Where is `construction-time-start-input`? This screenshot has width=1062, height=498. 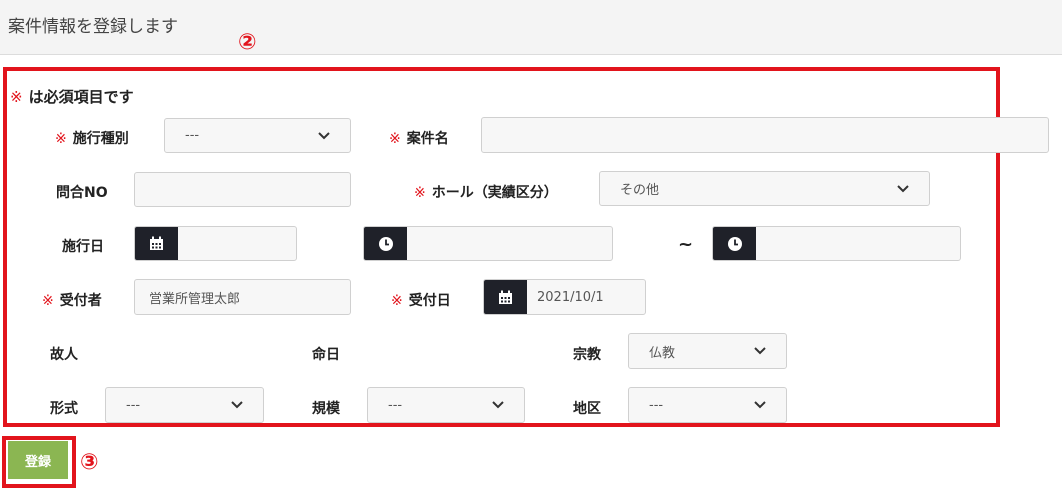
construction-time-start-input is located at coordinates (509, 243).